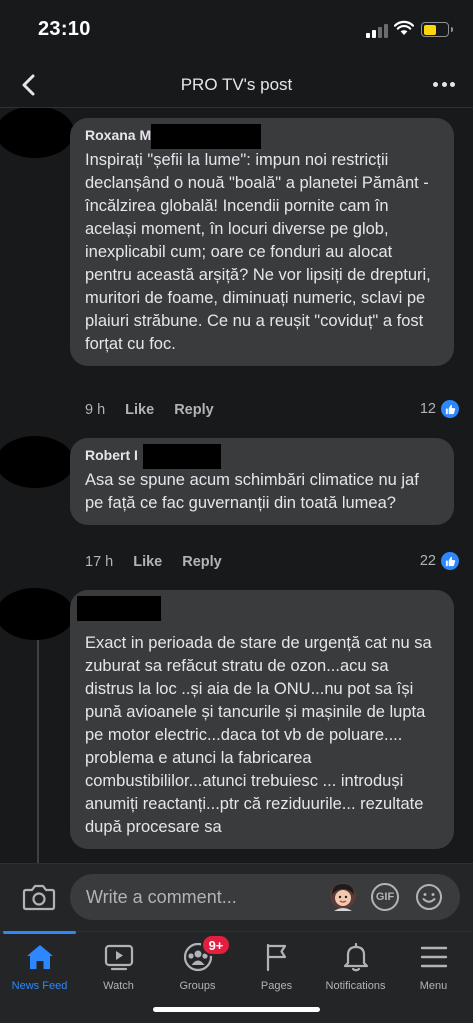 The image size is (473, 1023). What do you see at coordinates (99, 562) in the screenshot?
I see `comment-time: 17 h` at bounding box center [99, 562].